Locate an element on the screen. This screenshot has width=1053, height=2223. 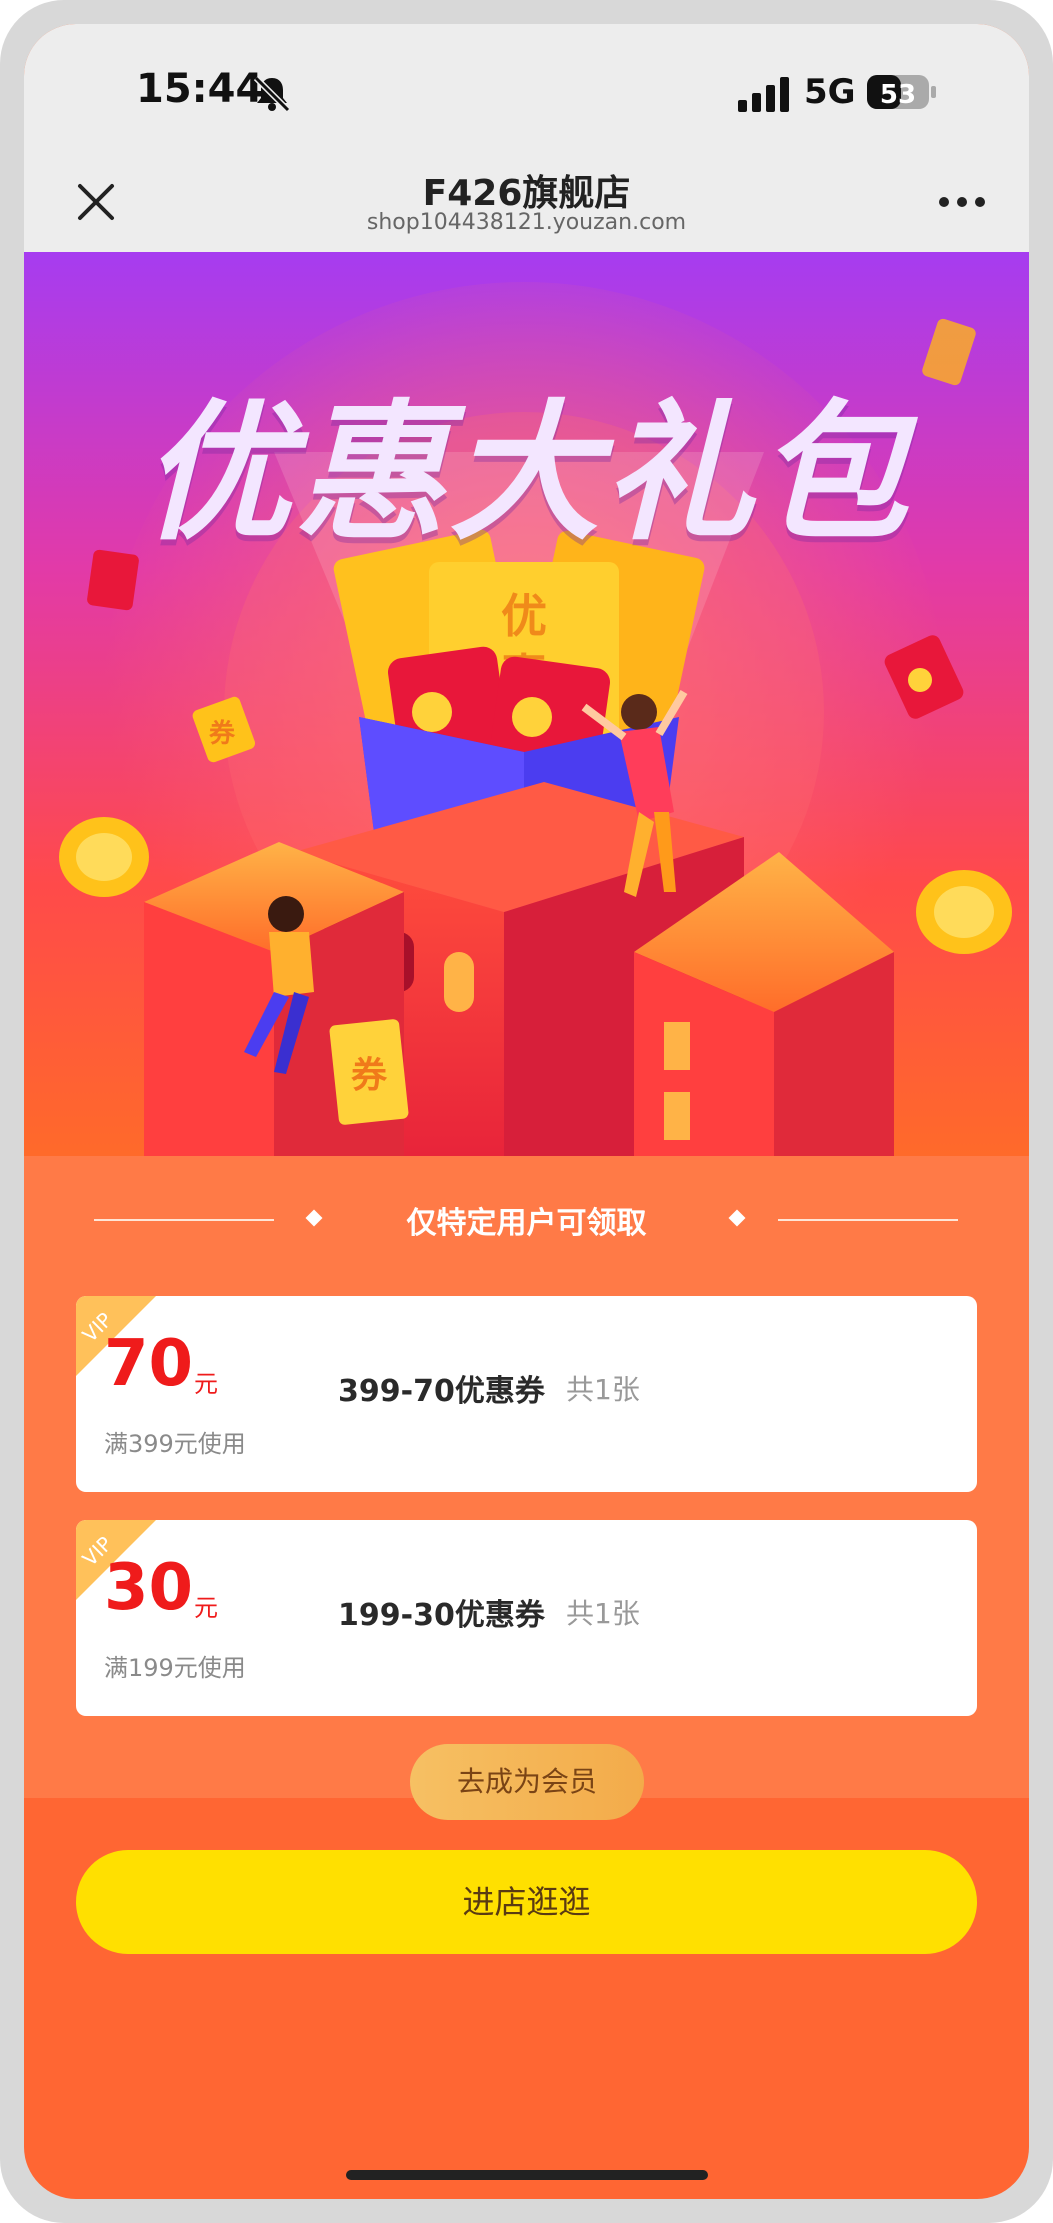
coupon-card: VIP 70 元 满399元使用 399-70优惠券 共1张 is located at coordinates (526, 1394).